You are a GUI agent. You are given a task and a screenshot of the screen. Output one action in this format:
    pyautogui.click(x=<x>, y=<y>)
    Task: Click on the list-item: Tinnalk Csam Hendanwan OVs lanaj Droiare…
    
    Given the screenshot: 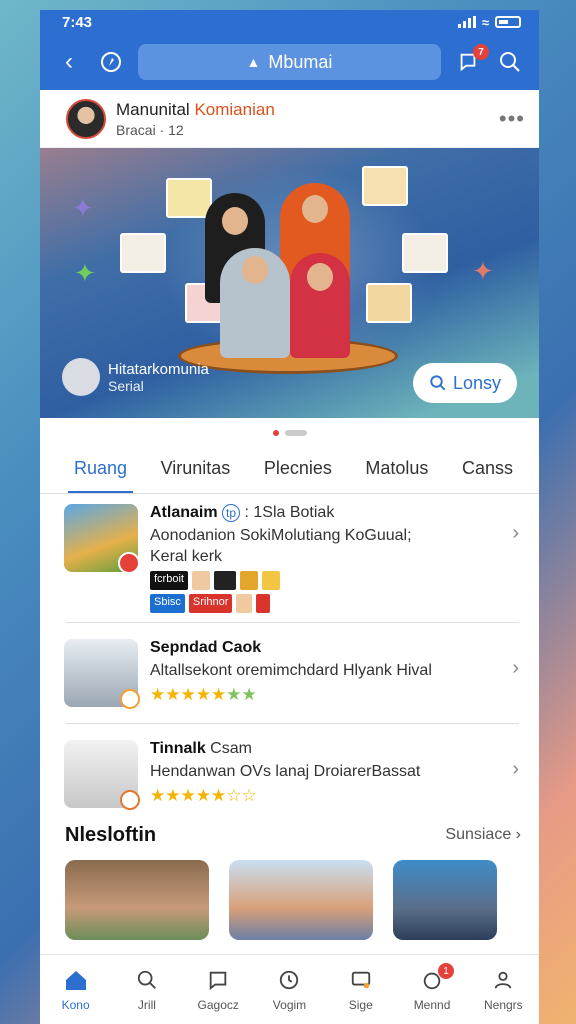 What is the action you would take?
    pyautogui.click(x=289, y=767)
    